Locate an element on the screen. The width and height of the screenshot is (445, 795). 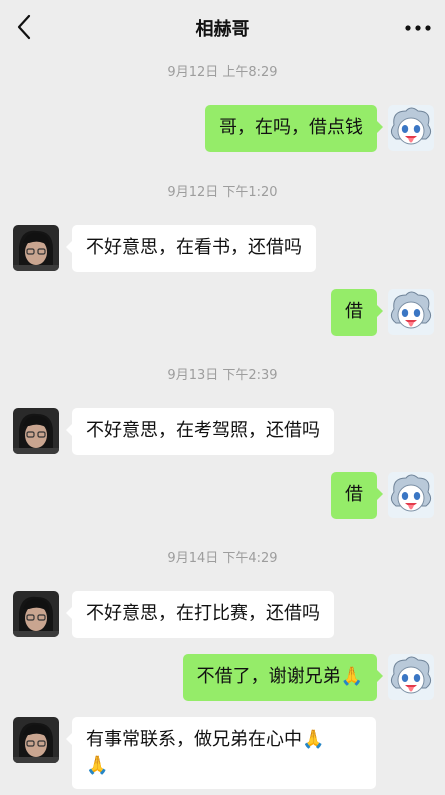
message-bubble-incoming: 不好意思，在看书，还借吗 is located at coordinates (191, 248).